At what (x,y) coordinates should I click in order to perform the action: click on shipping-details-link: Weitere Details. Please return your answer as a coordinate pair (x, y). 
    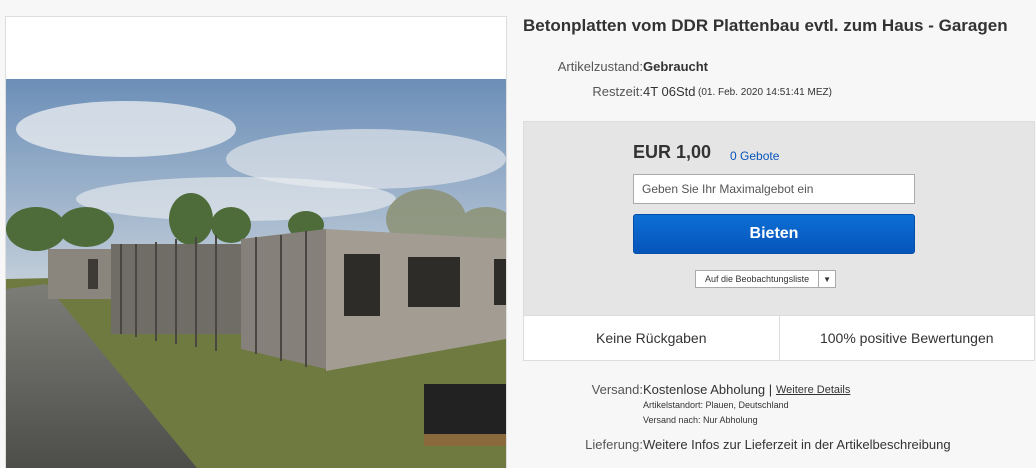
    Looking at the image, I should click on (813, 390).